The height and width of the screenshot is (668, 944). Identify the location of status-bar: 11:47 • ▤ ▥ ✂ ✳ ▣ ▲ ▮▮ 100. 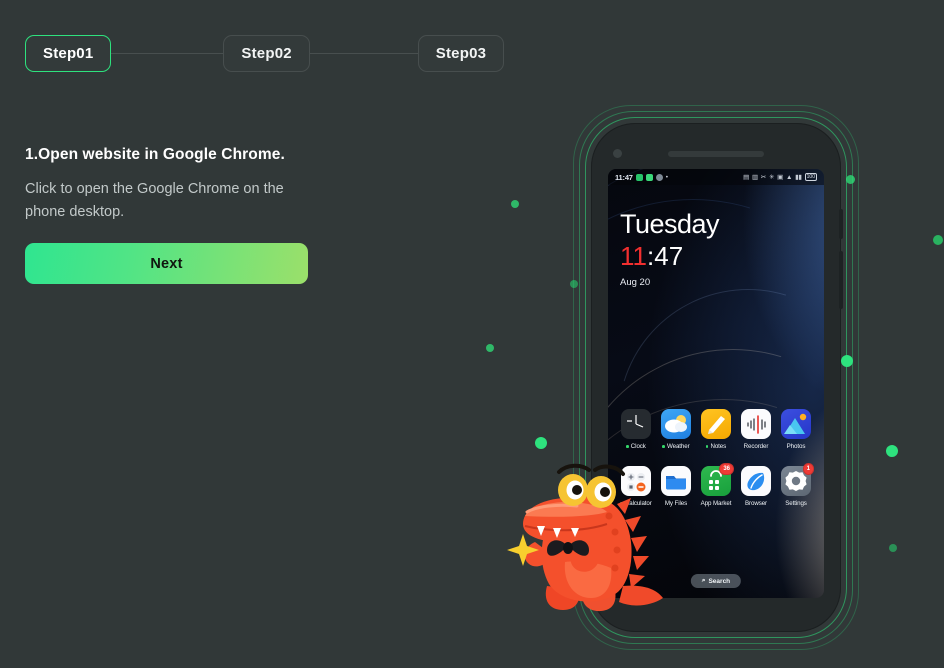
(716, 177).